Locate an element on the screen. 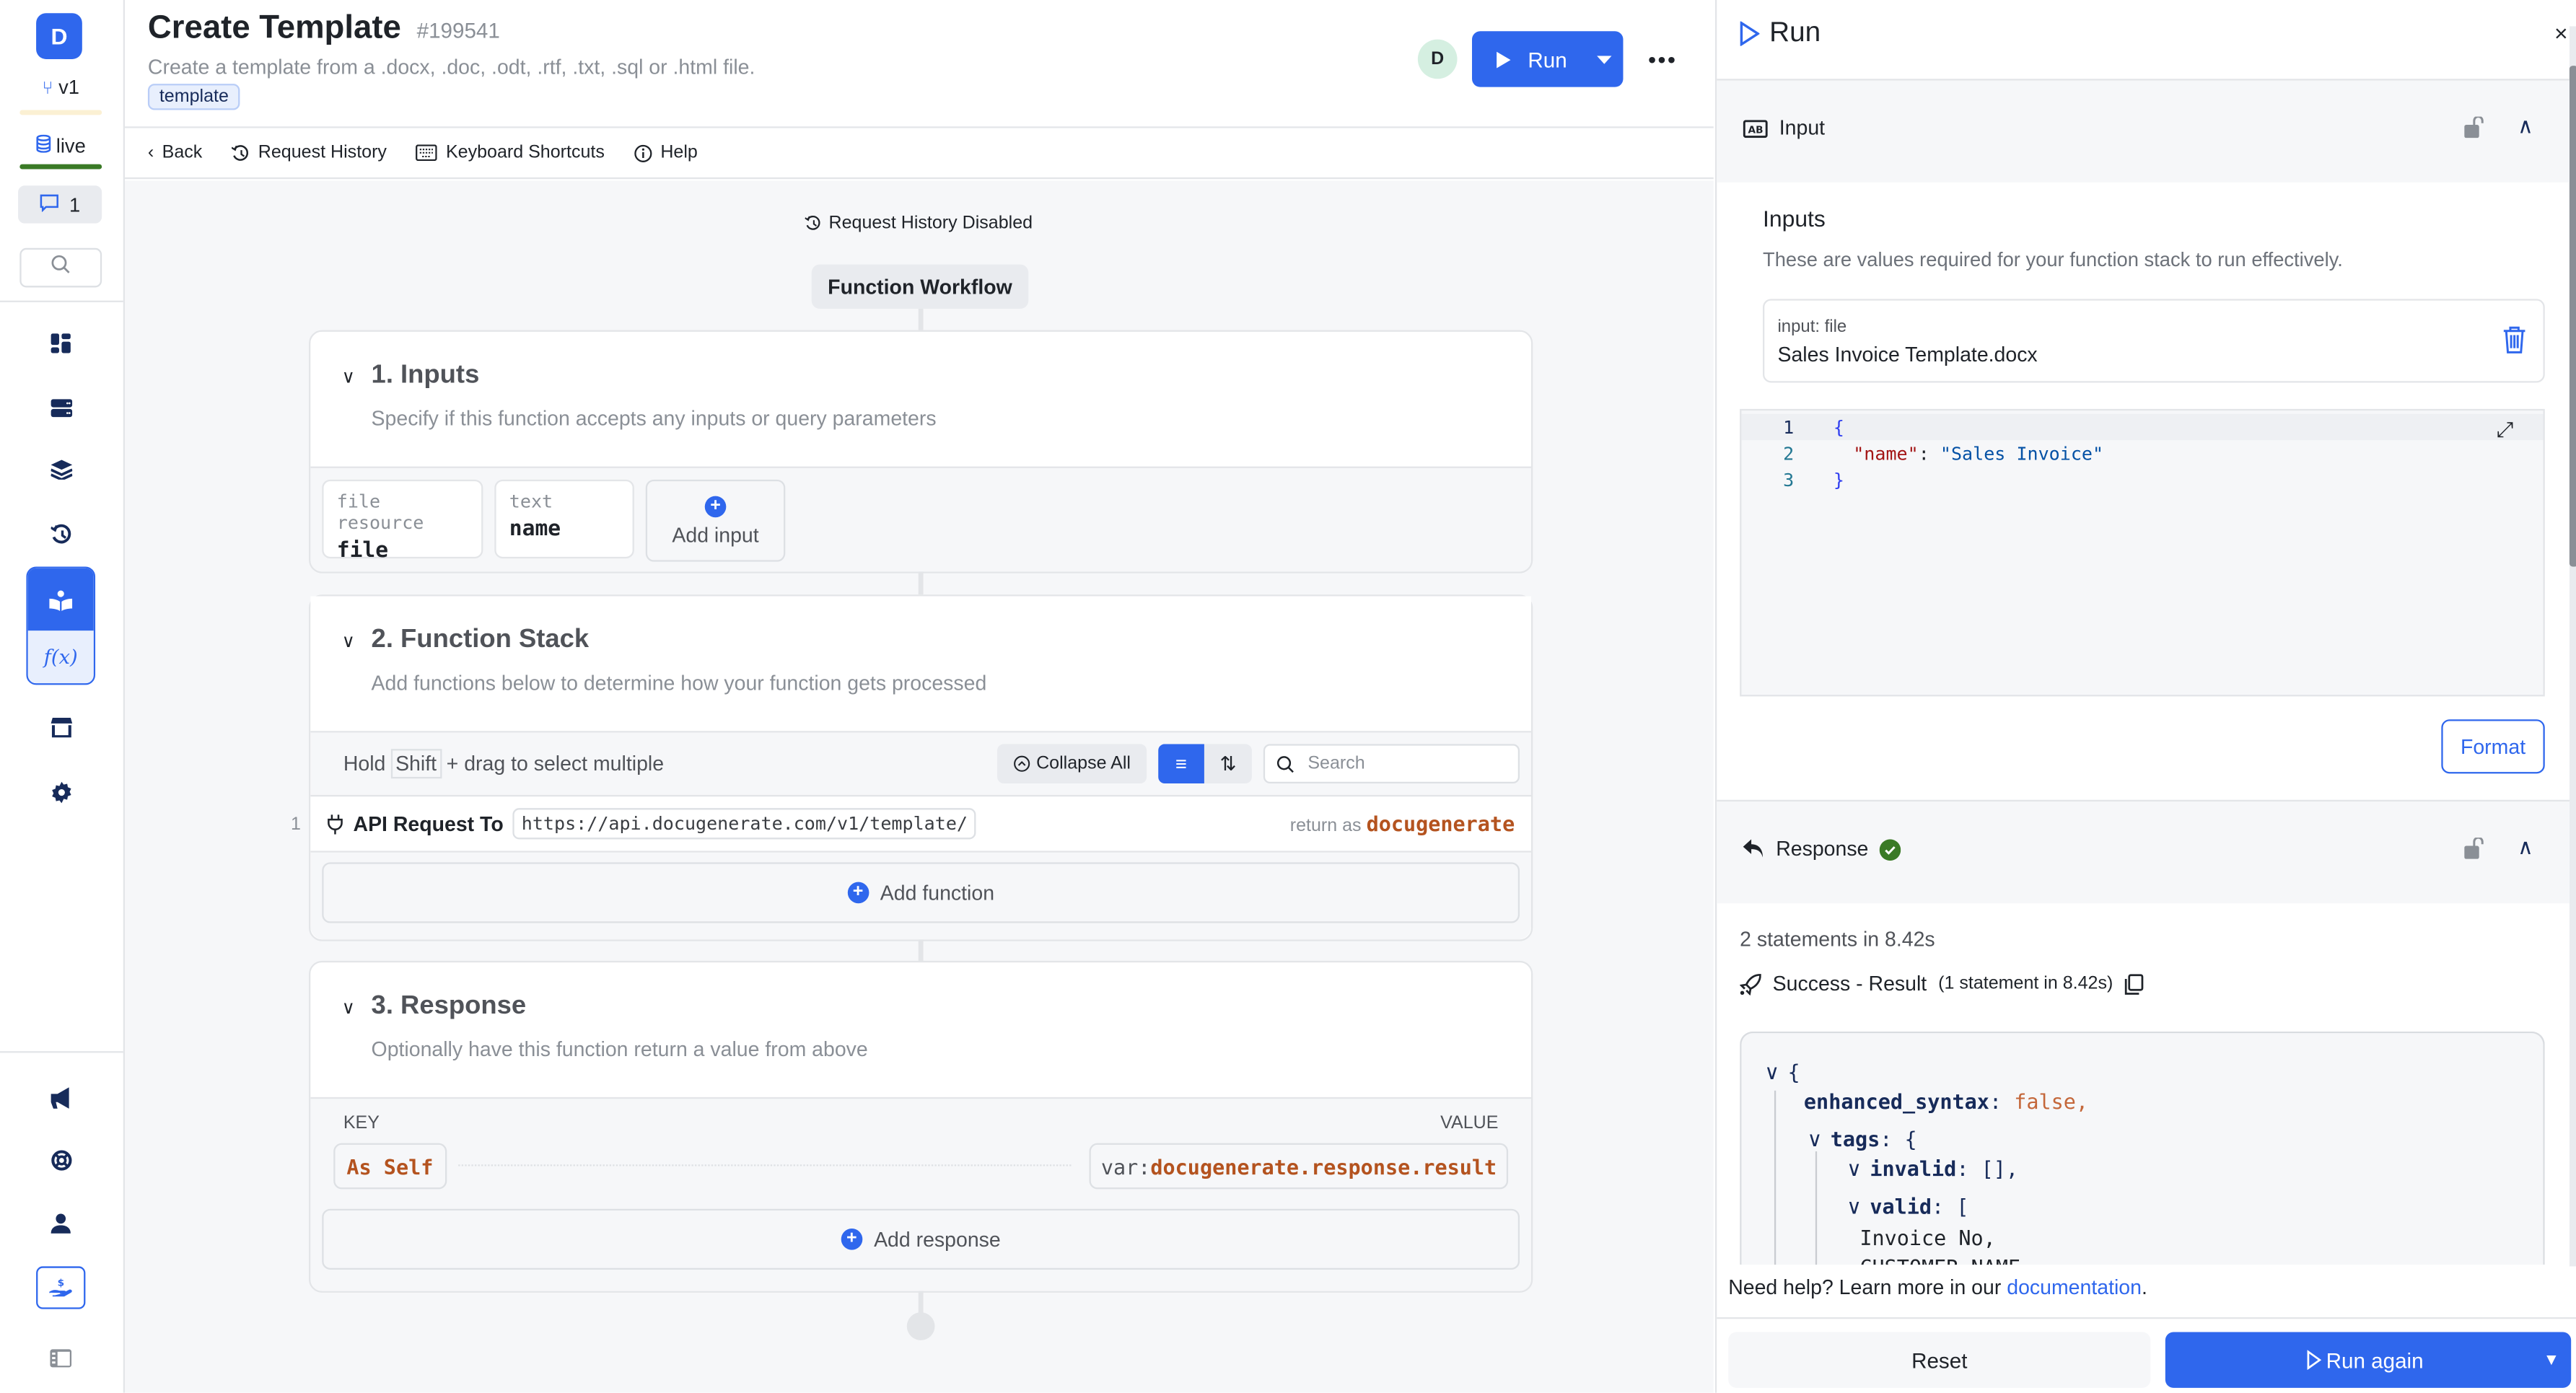 The image size is (2576, 1393). run-options-dropdown is located at coordinates (1604, 59).